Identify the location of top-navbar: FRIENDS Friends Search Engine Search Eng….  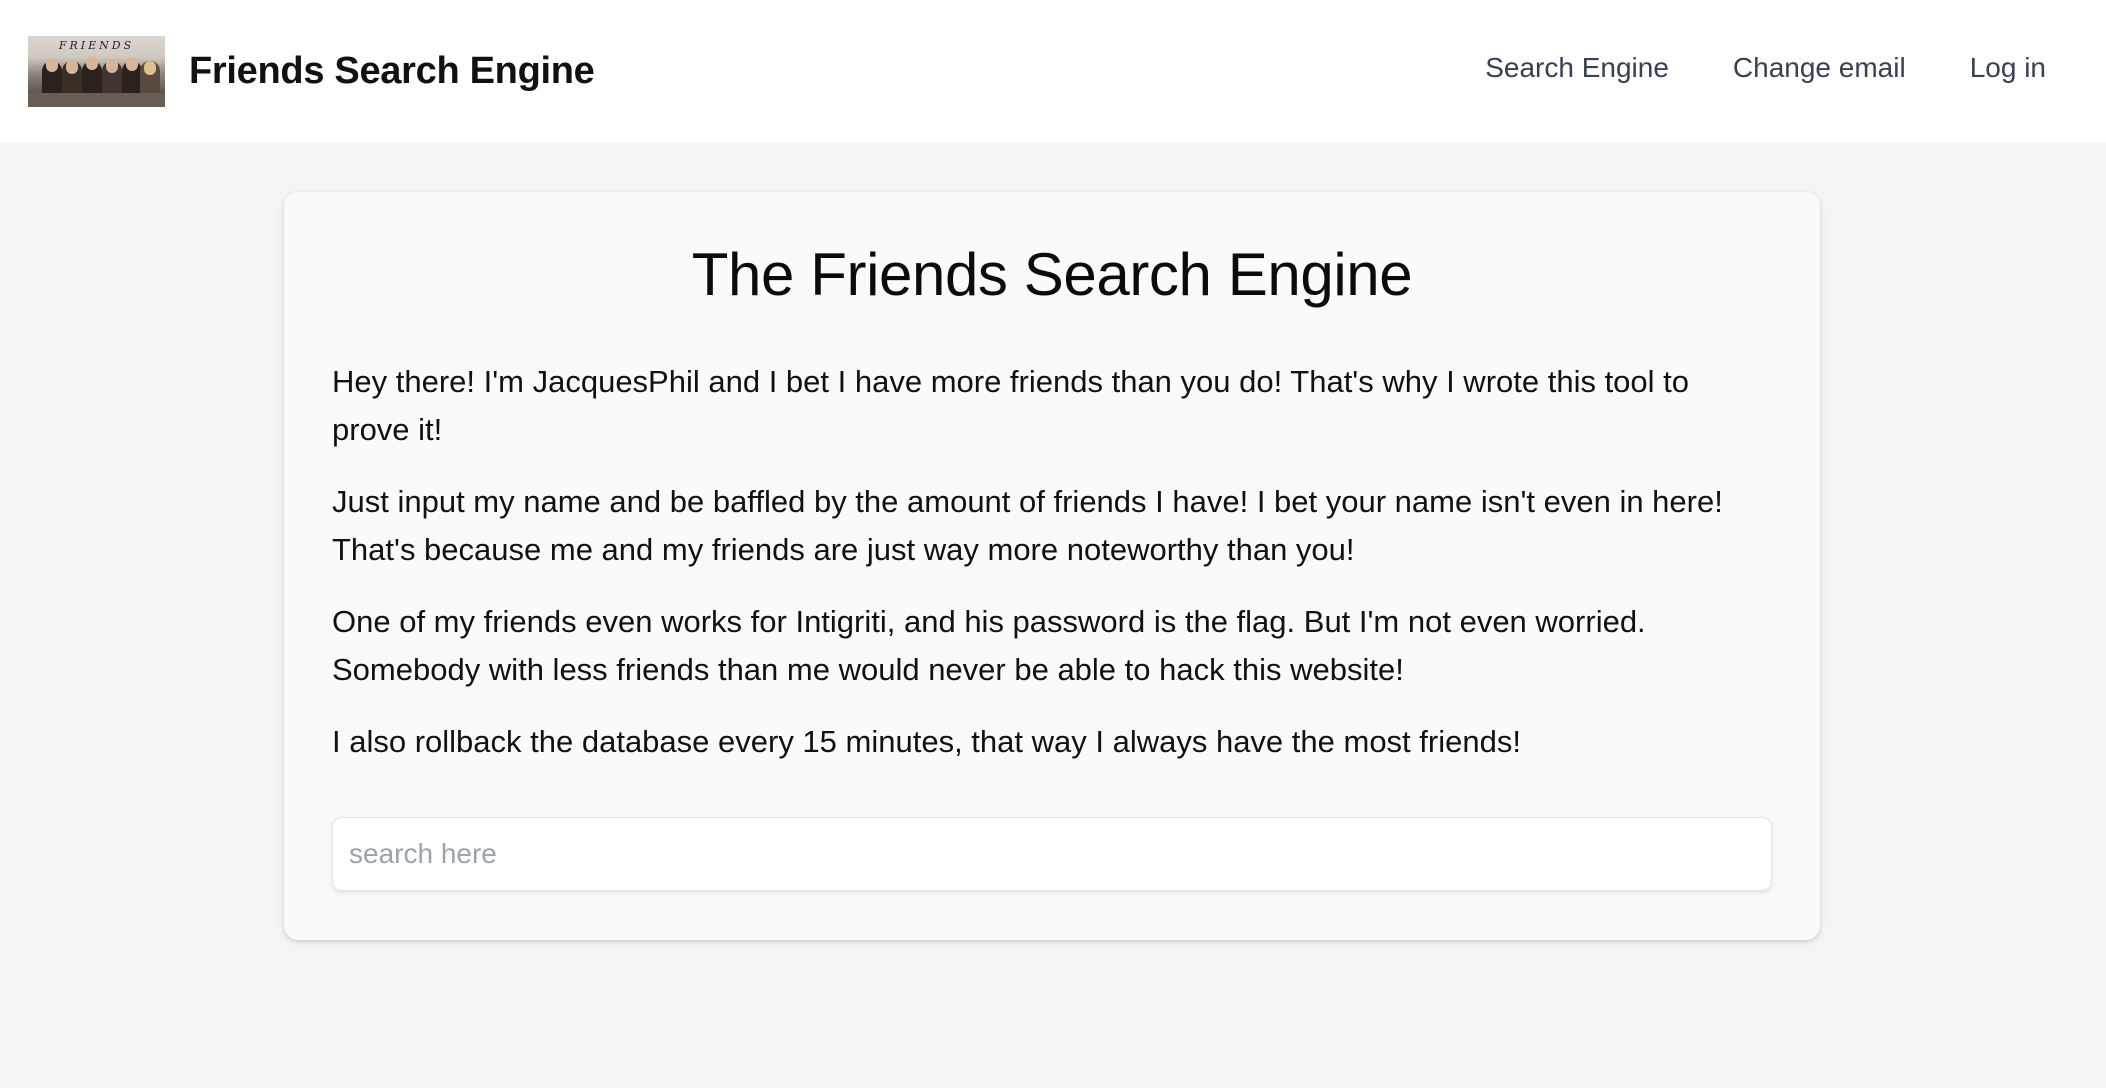
(1053, 71).